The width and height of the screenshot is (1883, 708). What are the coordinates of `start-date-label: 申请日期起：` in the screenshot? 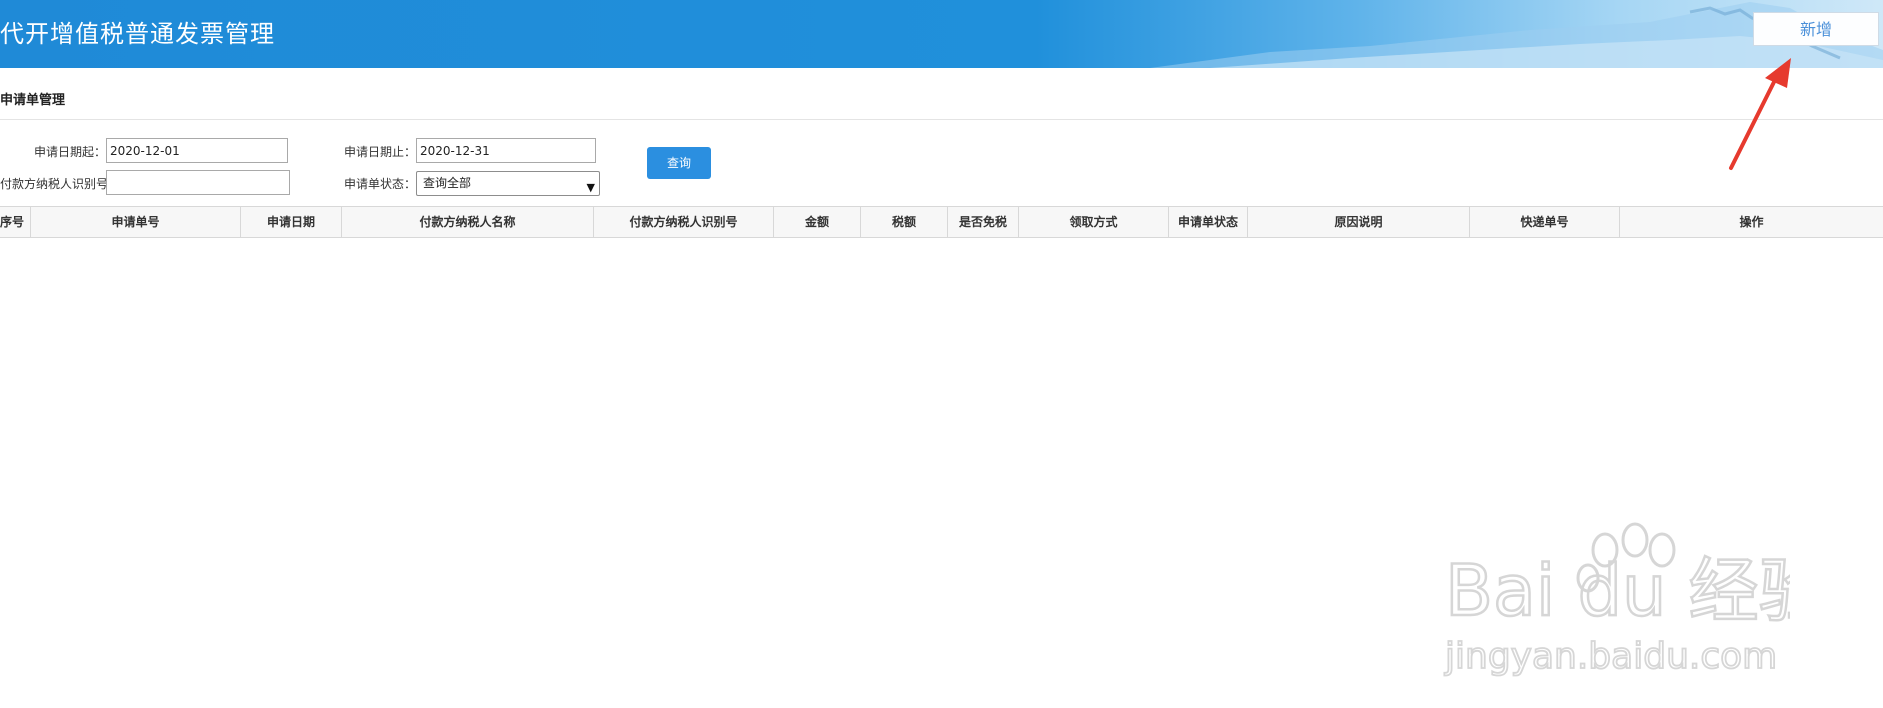 It's located at (69, 152).